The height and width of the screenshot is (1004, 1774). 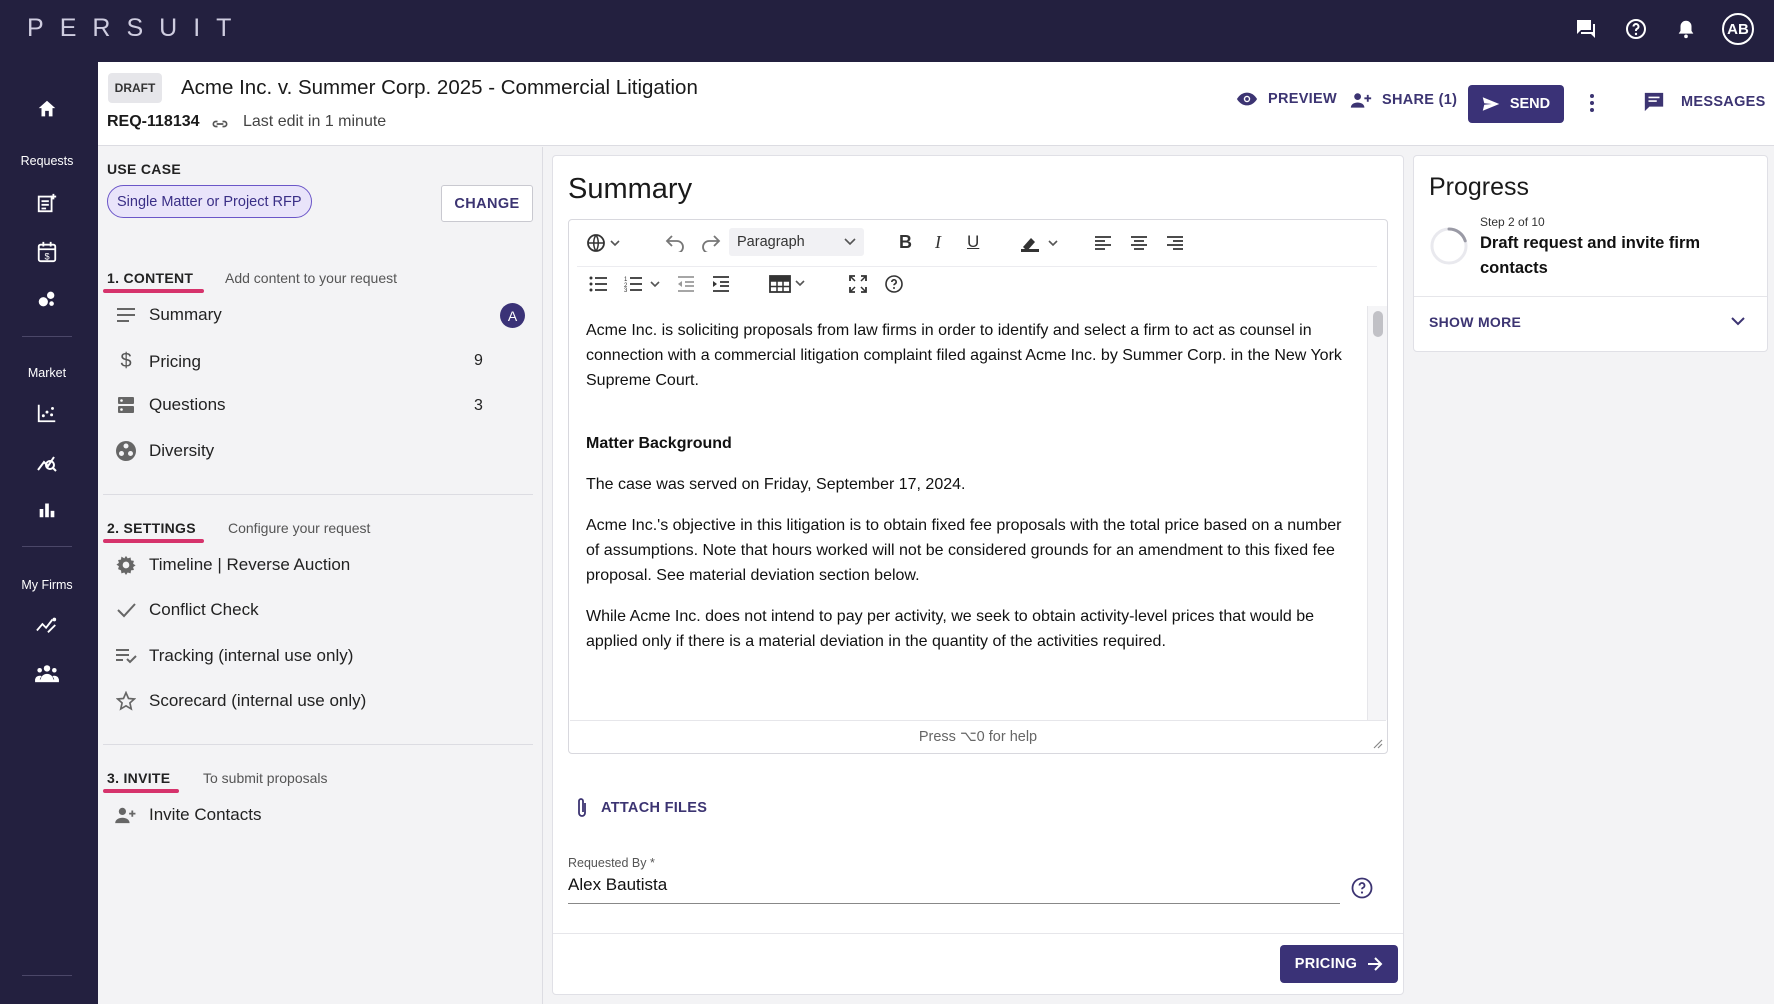 What do you see at coordinates (1286, 99) in the screenshot?
I see `preview-button: PREVIEW` at bounding box center [1286, 99].